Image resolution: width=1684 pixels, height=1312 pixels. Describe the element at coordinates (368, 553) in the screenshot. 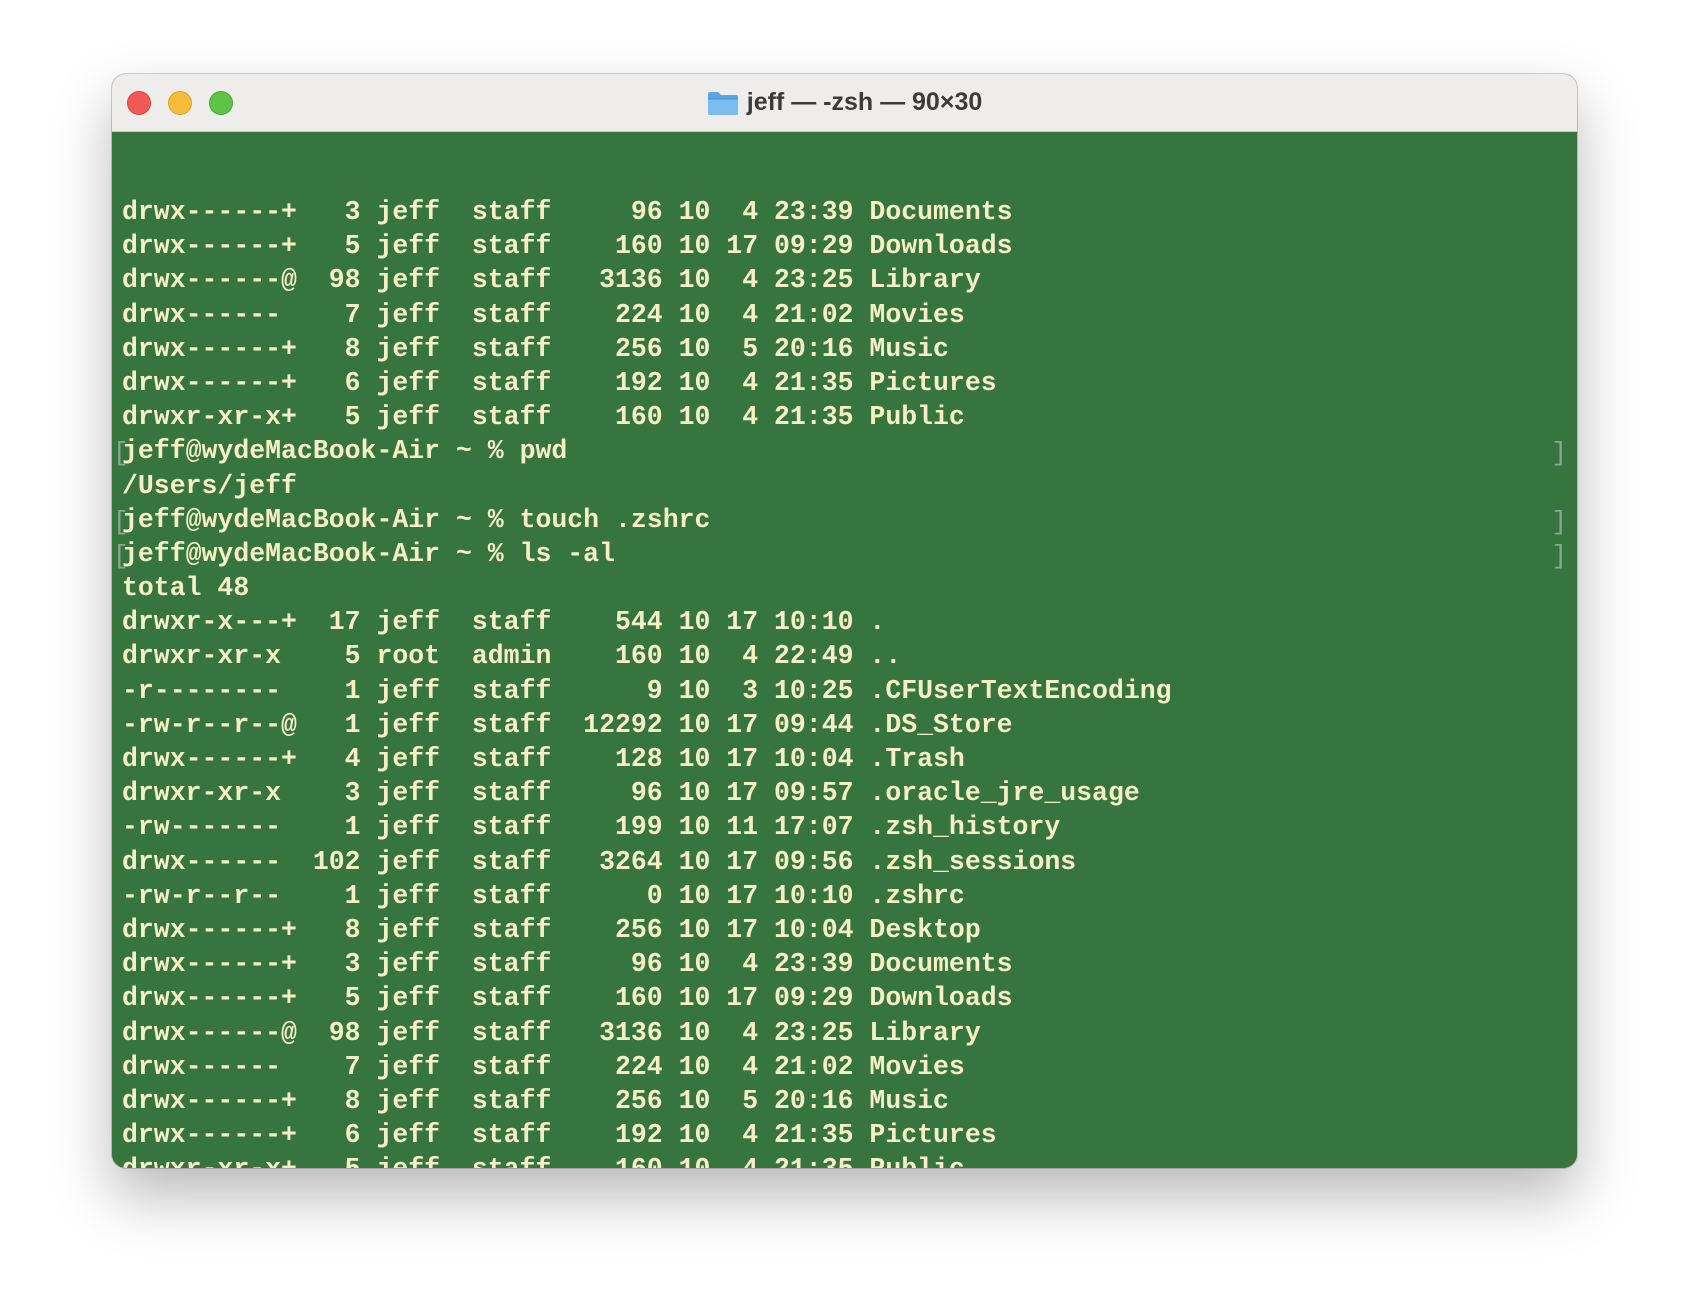

I see `line-text: jeff@wydeMacBook-Air ~ % ls -al` at that location.